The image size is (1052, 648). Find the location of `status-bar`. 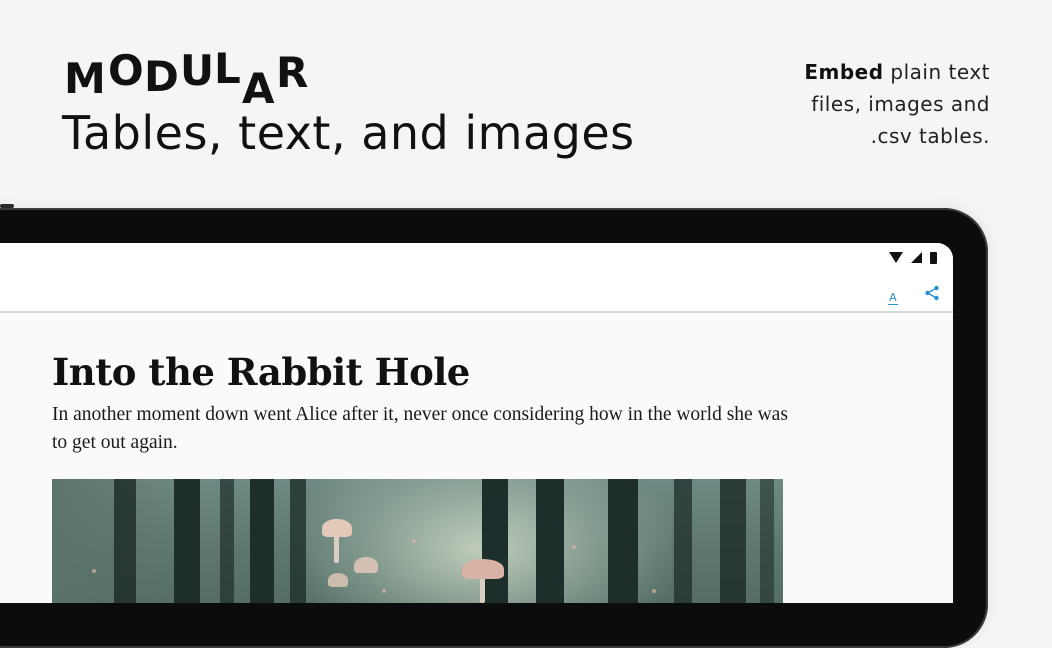

status-bar is located at coordinates (476, 258).